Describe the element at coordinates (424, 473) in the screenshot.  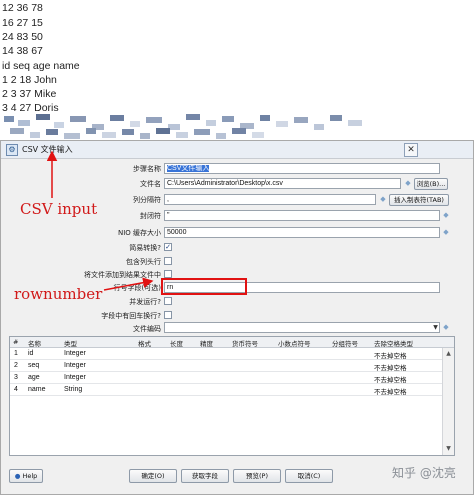
I see `watermark: 知乎 @沈亮` at that location.